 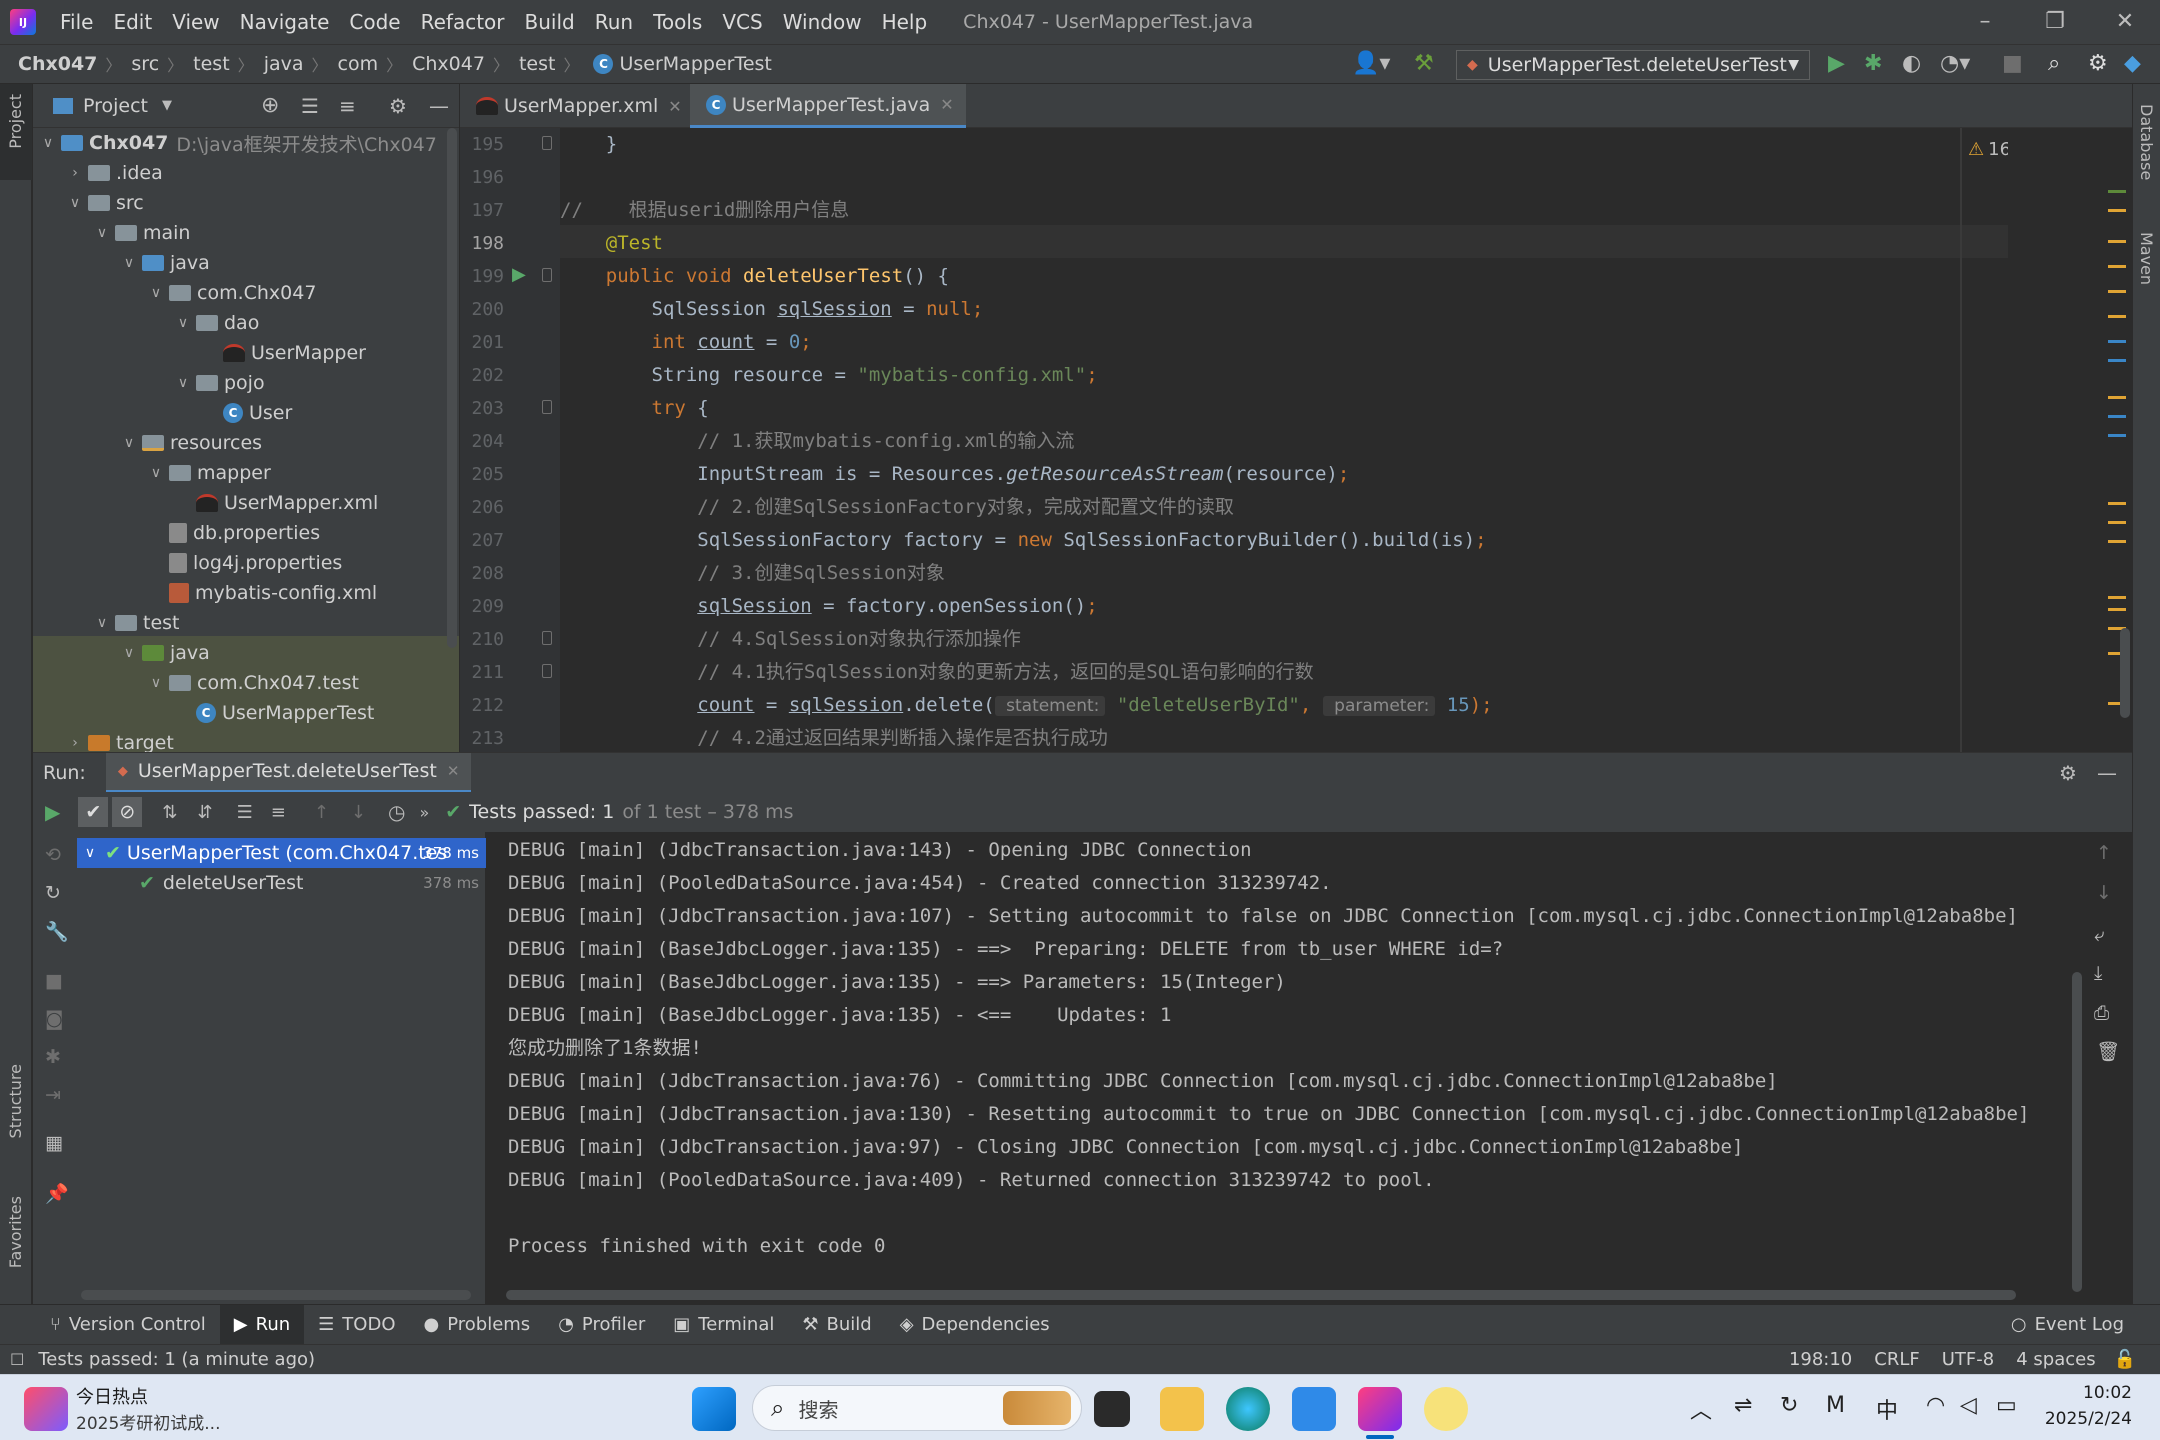 What do you see at coordinates (1820, 1359) in the screenshot?
I see `caret-position: 198:10` at bounding box center [1820, 1359].